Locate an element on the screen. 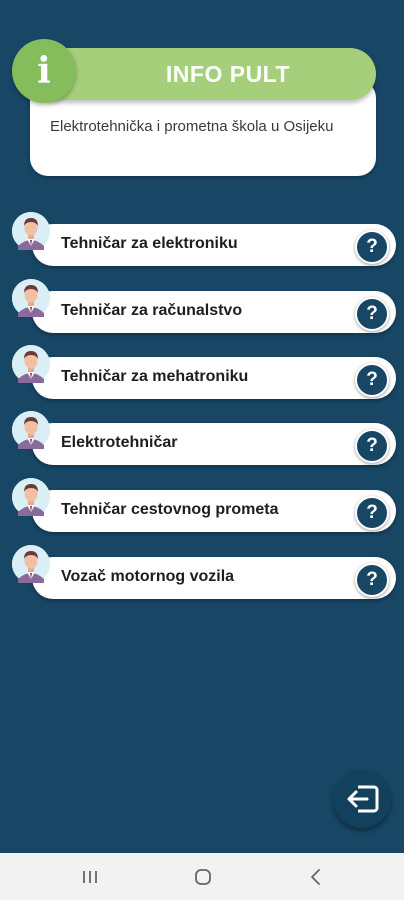 The width and height of the screenshot is (404, 900). home-icon is located at coordinates (203, 877).